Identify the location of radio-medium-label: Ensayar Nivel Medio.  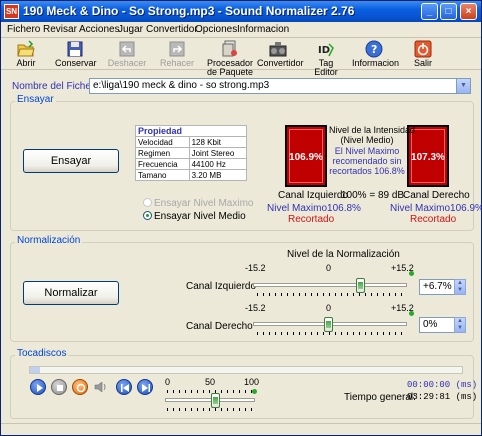
(200, 216).